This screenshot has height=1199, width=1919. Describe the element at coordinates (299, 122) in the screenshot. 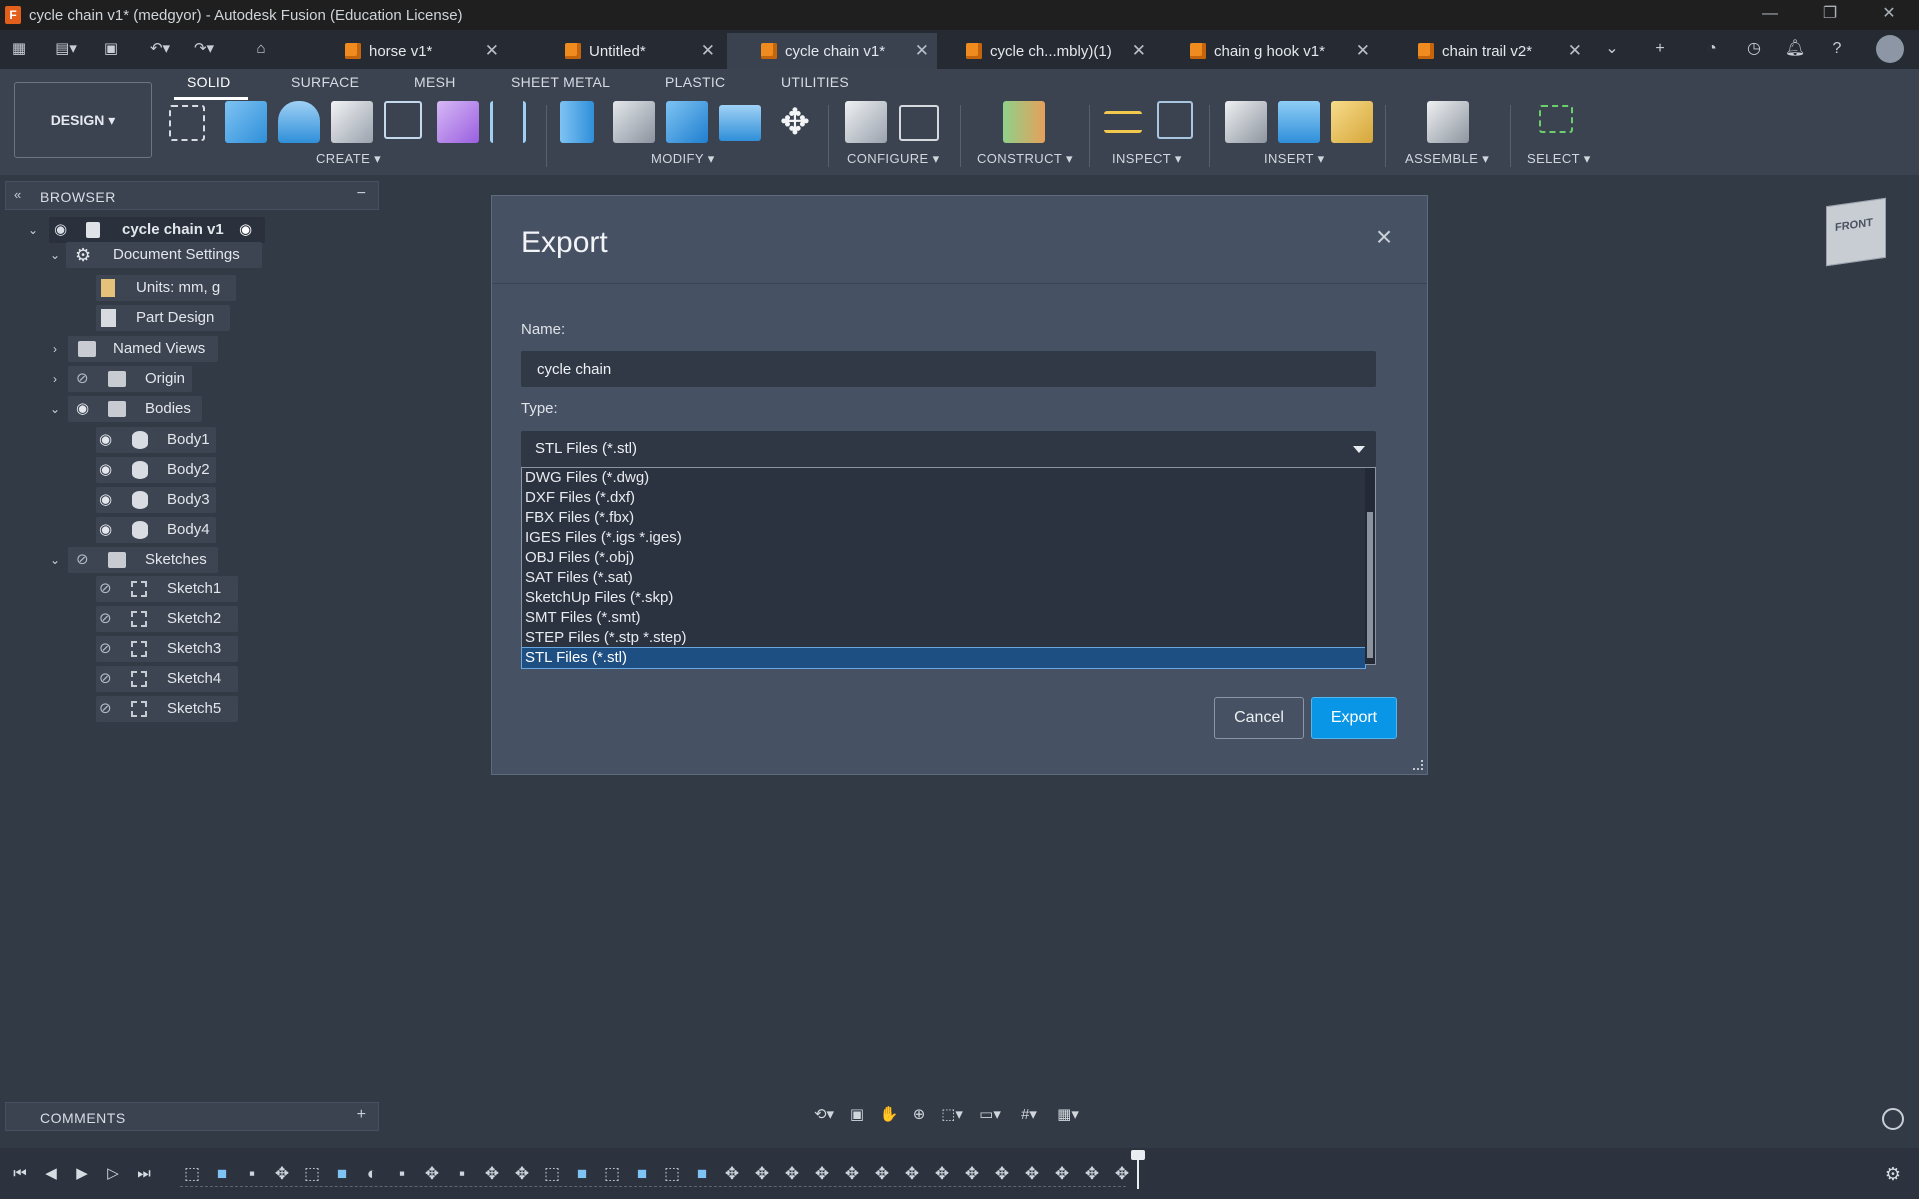

I see `revolve-icon` at that location.